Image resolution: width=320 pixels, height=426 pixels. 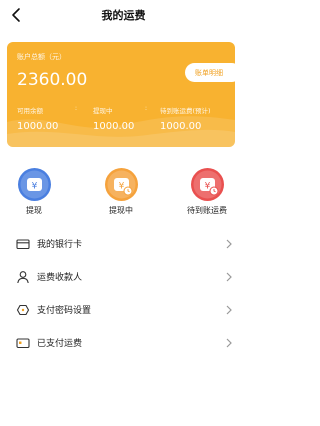 I want to click on action-label: 提现, so click(x=34, y=210).